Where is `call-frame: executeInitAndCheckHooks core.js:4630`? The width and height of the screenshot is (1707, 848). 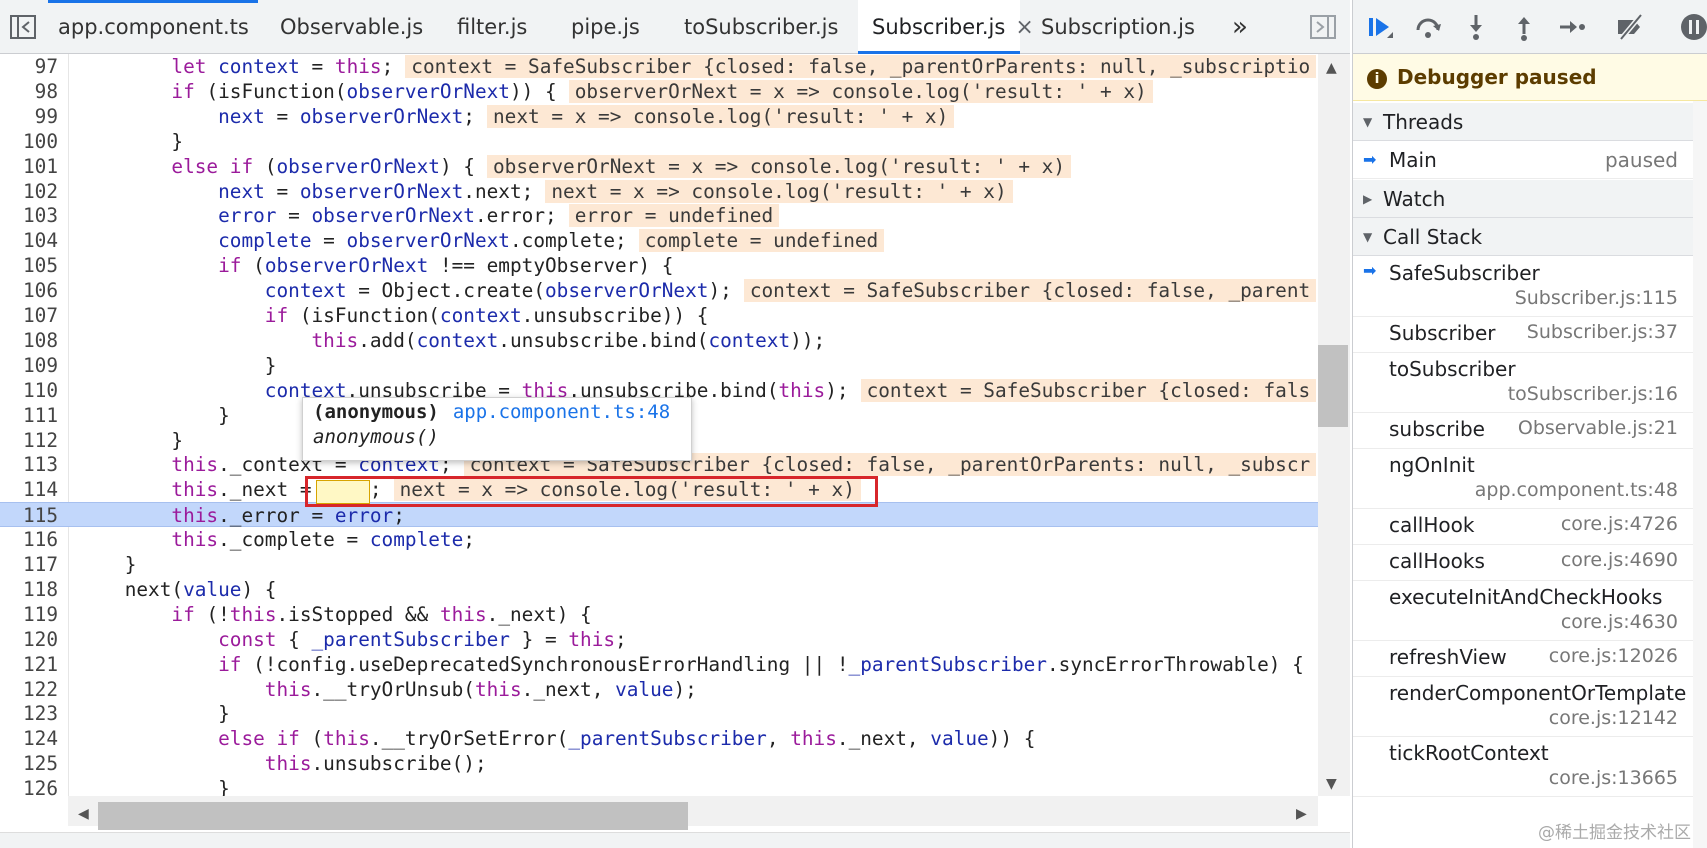
call-frame: executeInitAndCheckHooks core.js:4630 is located at coordinates (1530, 611).